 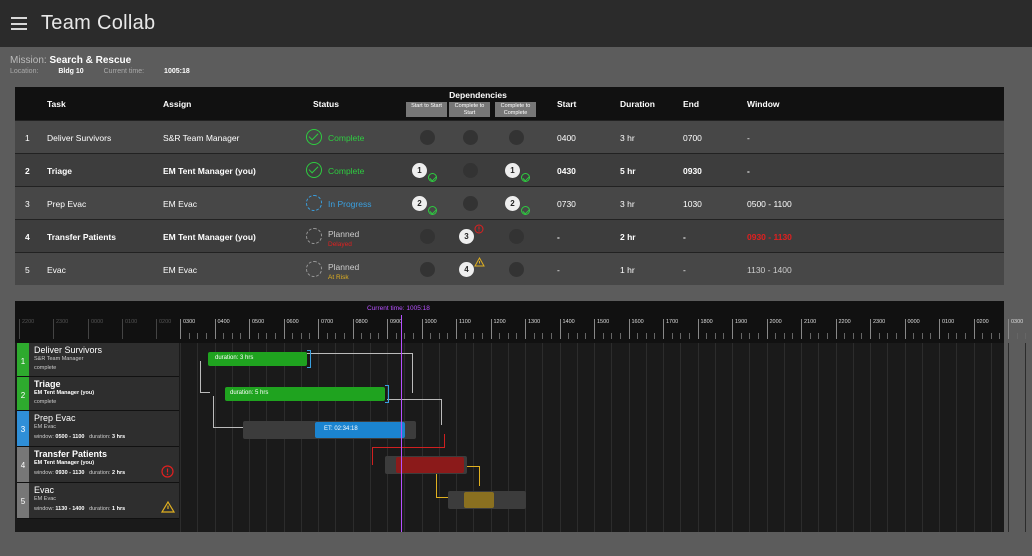 What do you see at coordinates (558, 237) in the screenshot?
I see `start-time: -` at bounding box center [558, 237].